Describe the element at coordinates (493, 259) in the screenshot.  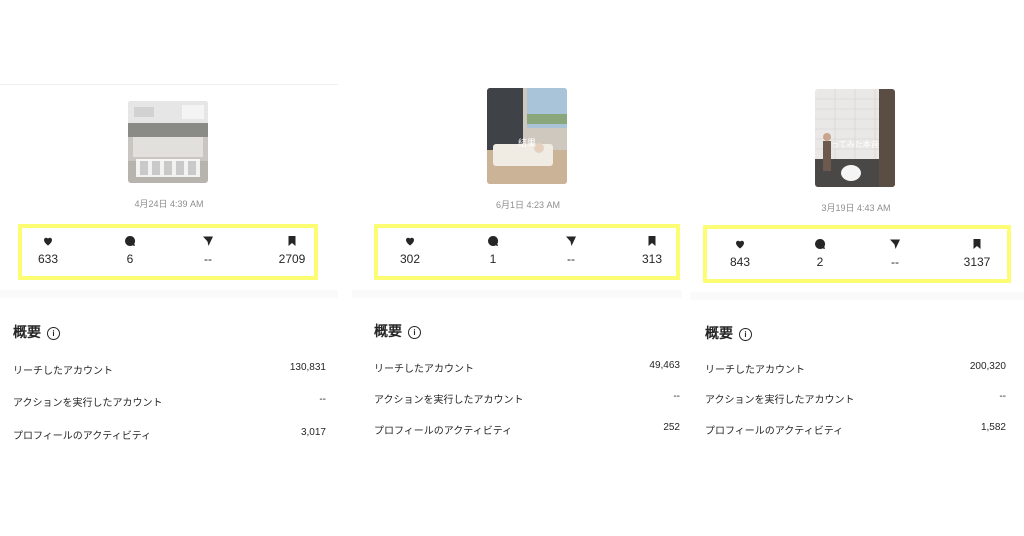
I see `comments-count: 1` at that location.